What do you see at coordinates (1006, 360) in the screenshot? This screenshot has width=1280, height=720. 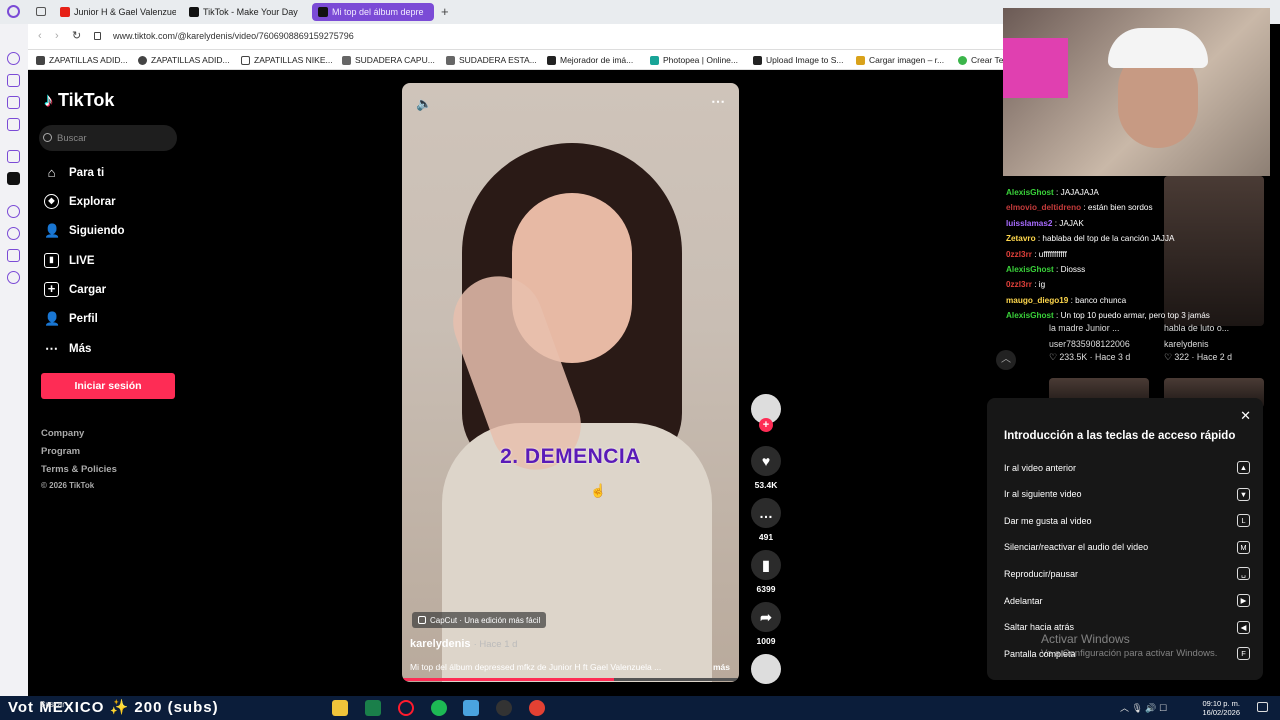 I see `scroll-up-icon: ︿` at bounding box center [1006, 360].